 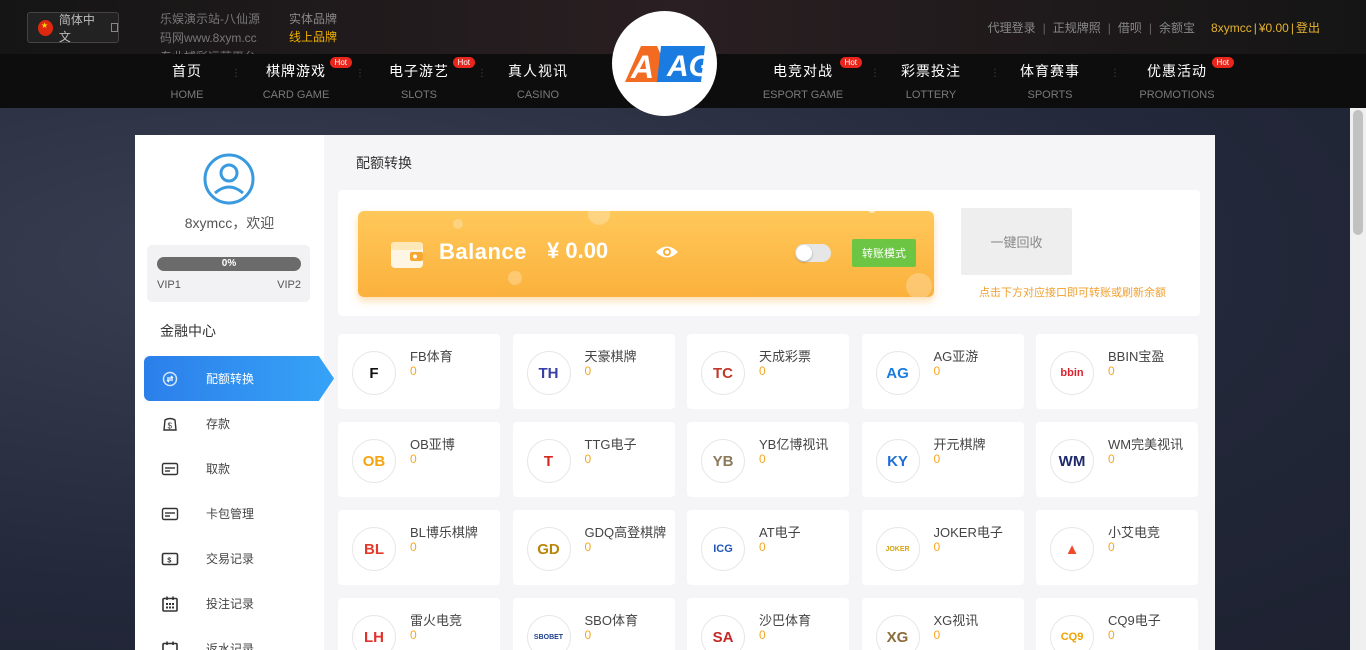 I want to click on game-wallet-card: XG XG视讯 0, so click(x=942, y=624).